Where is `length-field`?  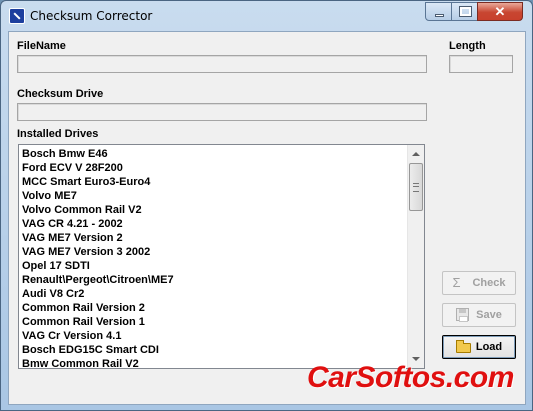
length-field is located at coordinates (481, 64).